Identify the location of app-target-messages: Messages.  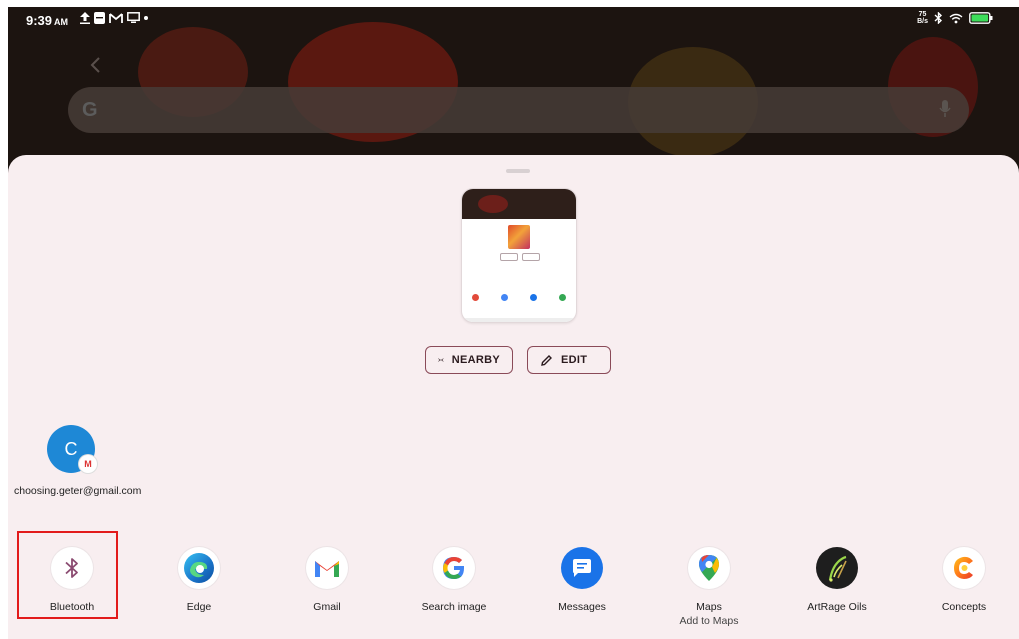
(582, 580).